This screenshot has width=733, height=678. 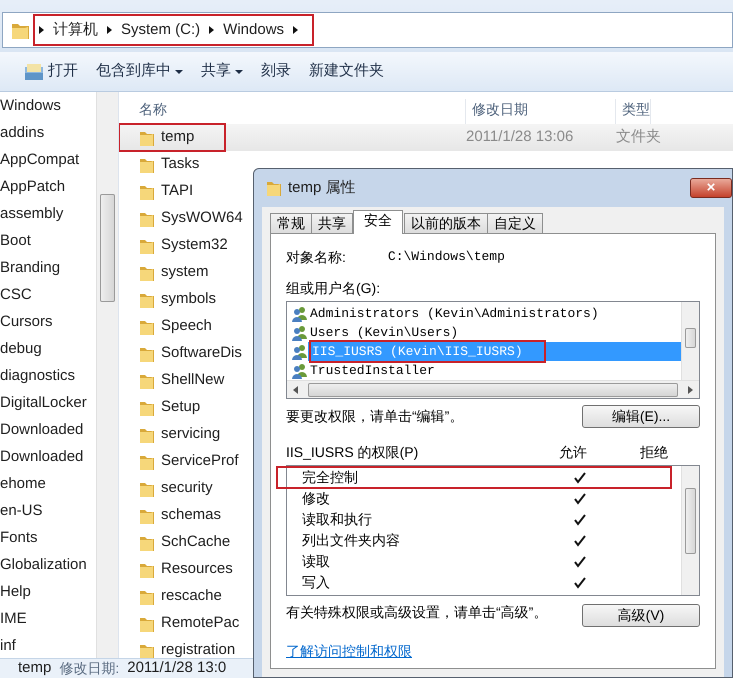 What do you see at coordinates (573, 452) in the screenshot?
I see `column-header: 允许` at bounding box center [573, 452].